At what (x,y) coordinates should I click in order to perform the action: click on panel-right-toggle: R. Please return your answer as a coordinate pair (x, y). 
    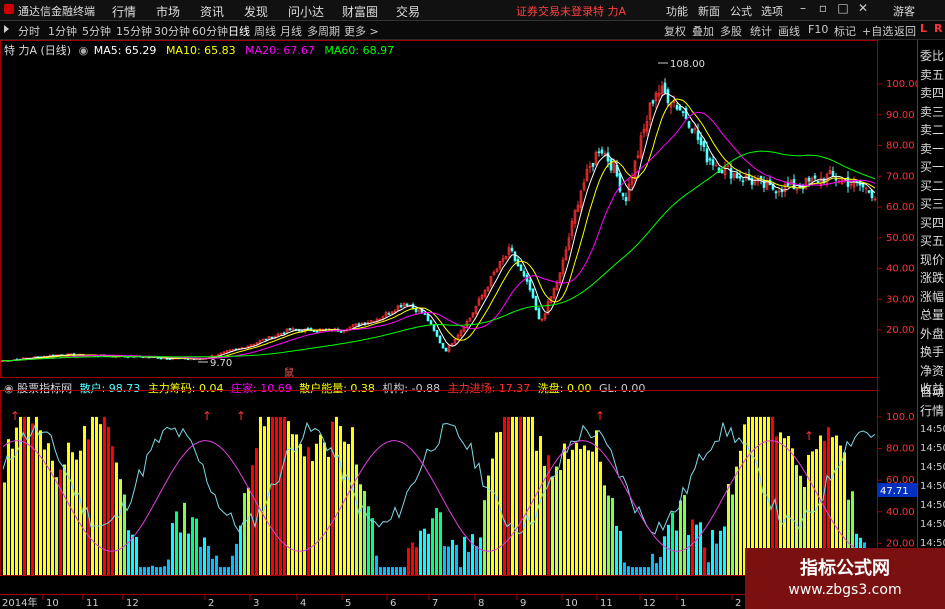
    Looking at the image, I should click on (938, 28).